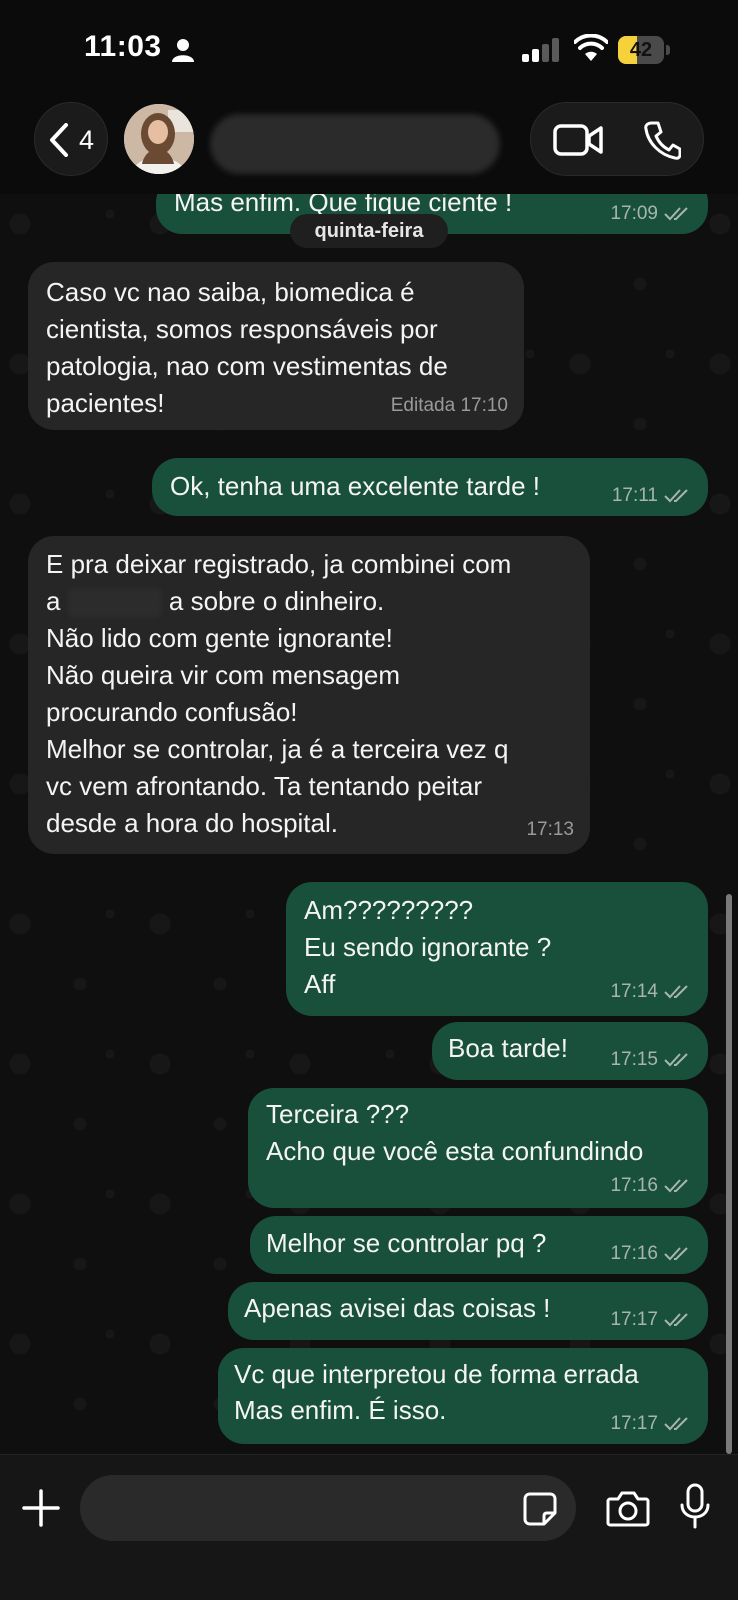 This screenshot has height=1600, width=738. What do you see at coordinates (328, 1508) in the screenshot?
I see `message-input` at bounding box center [328, 1508].